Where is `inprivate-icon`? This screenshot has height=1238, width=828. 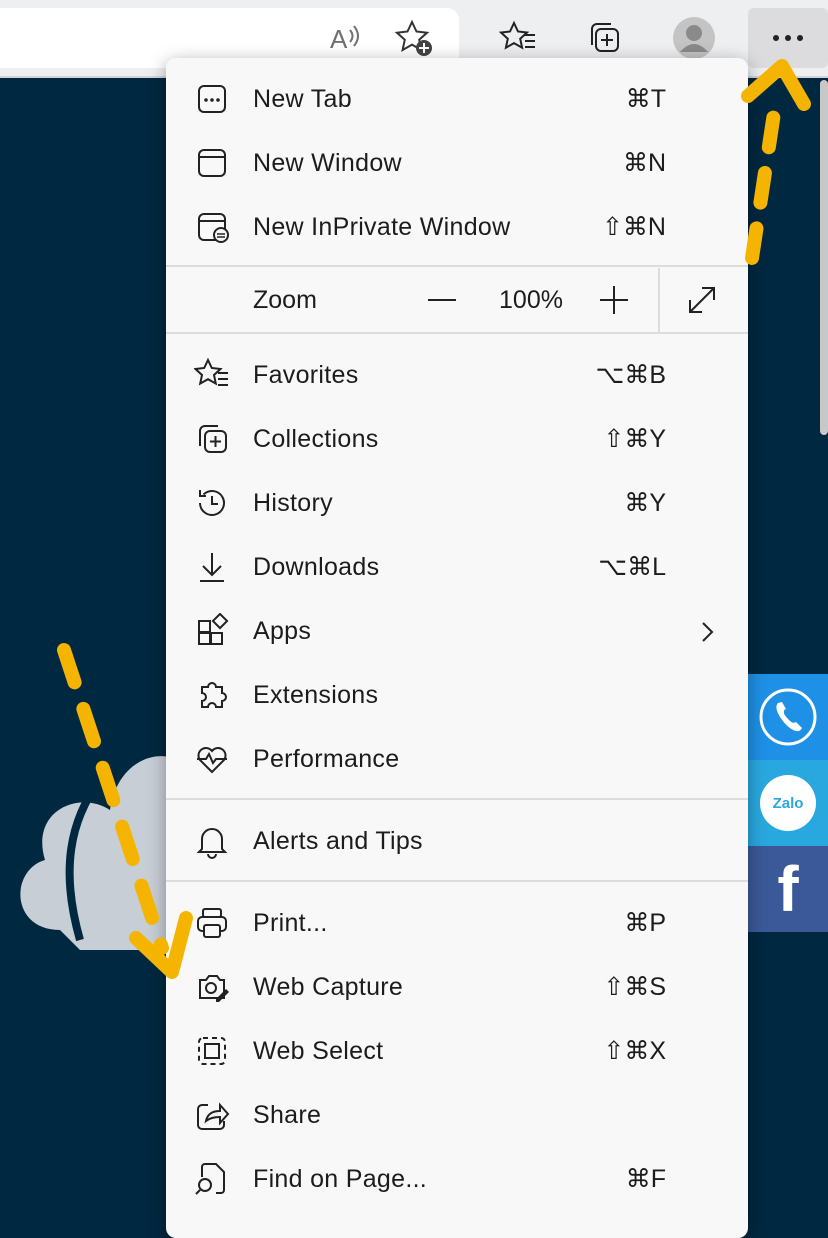
inprivate-icon is located at coordinates (212, 227).